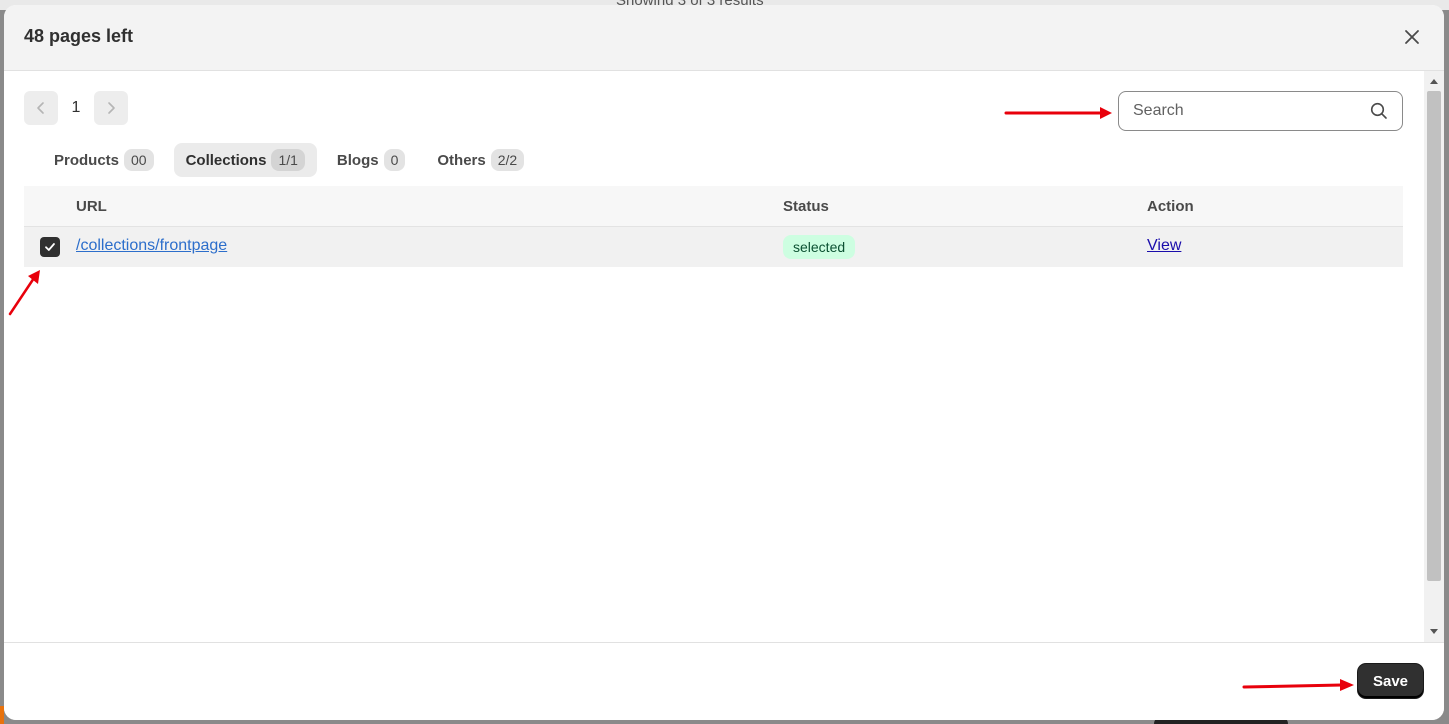 This screenshot has width=1449, height=724. I want to click on scroll-up-icon, so click(1434, 81).